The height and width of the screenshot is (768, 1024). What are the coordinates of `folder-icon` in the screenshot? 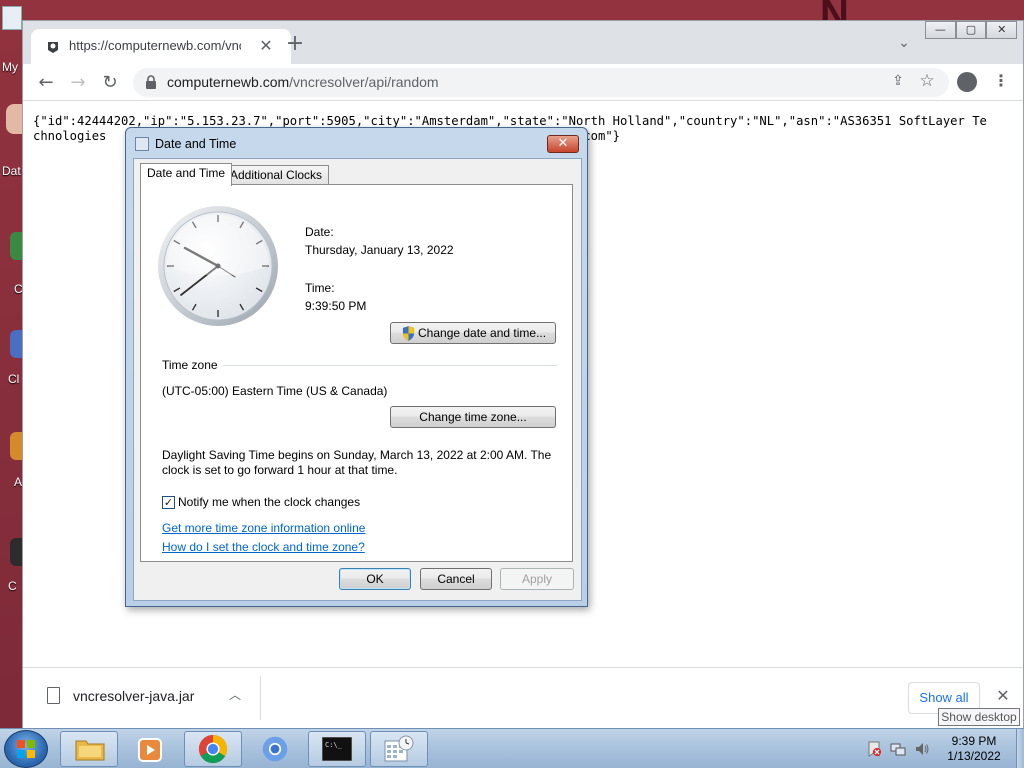 It's located at (90, 750).